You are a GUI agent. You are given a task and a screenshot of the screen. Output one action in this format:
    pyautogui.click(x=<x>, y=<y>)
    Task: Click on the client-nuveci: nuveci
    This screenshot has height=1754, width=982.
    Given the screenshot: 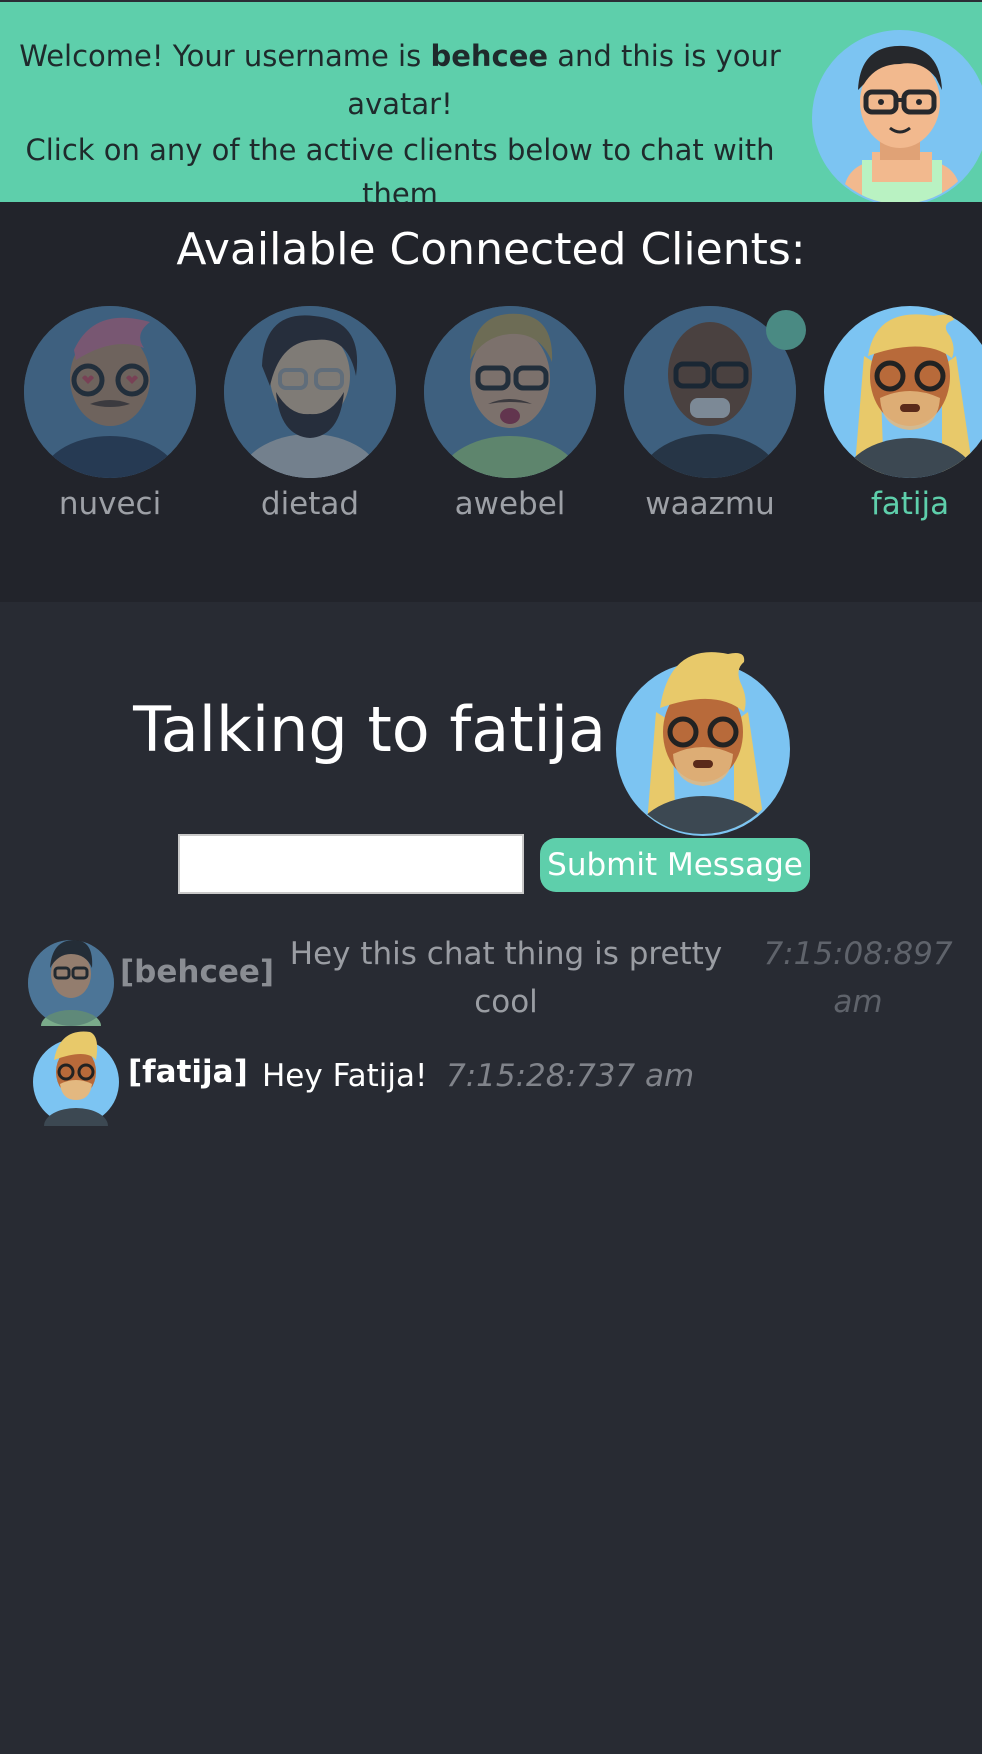 What is the action you would take?
    pyautogui.click(x=110, y=426)
    